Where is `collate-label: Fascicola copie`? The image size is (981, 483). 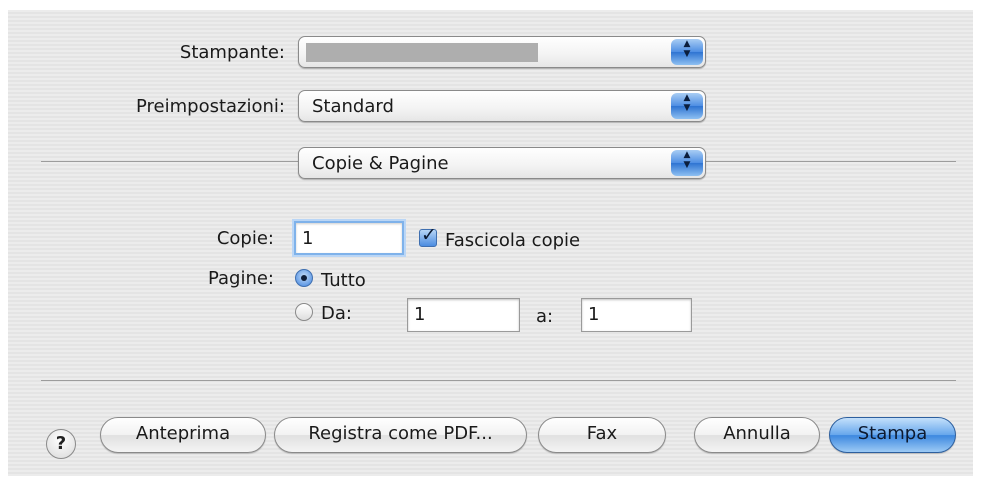
collate-label: Fascicola copie is located at coordinates (513, 240).